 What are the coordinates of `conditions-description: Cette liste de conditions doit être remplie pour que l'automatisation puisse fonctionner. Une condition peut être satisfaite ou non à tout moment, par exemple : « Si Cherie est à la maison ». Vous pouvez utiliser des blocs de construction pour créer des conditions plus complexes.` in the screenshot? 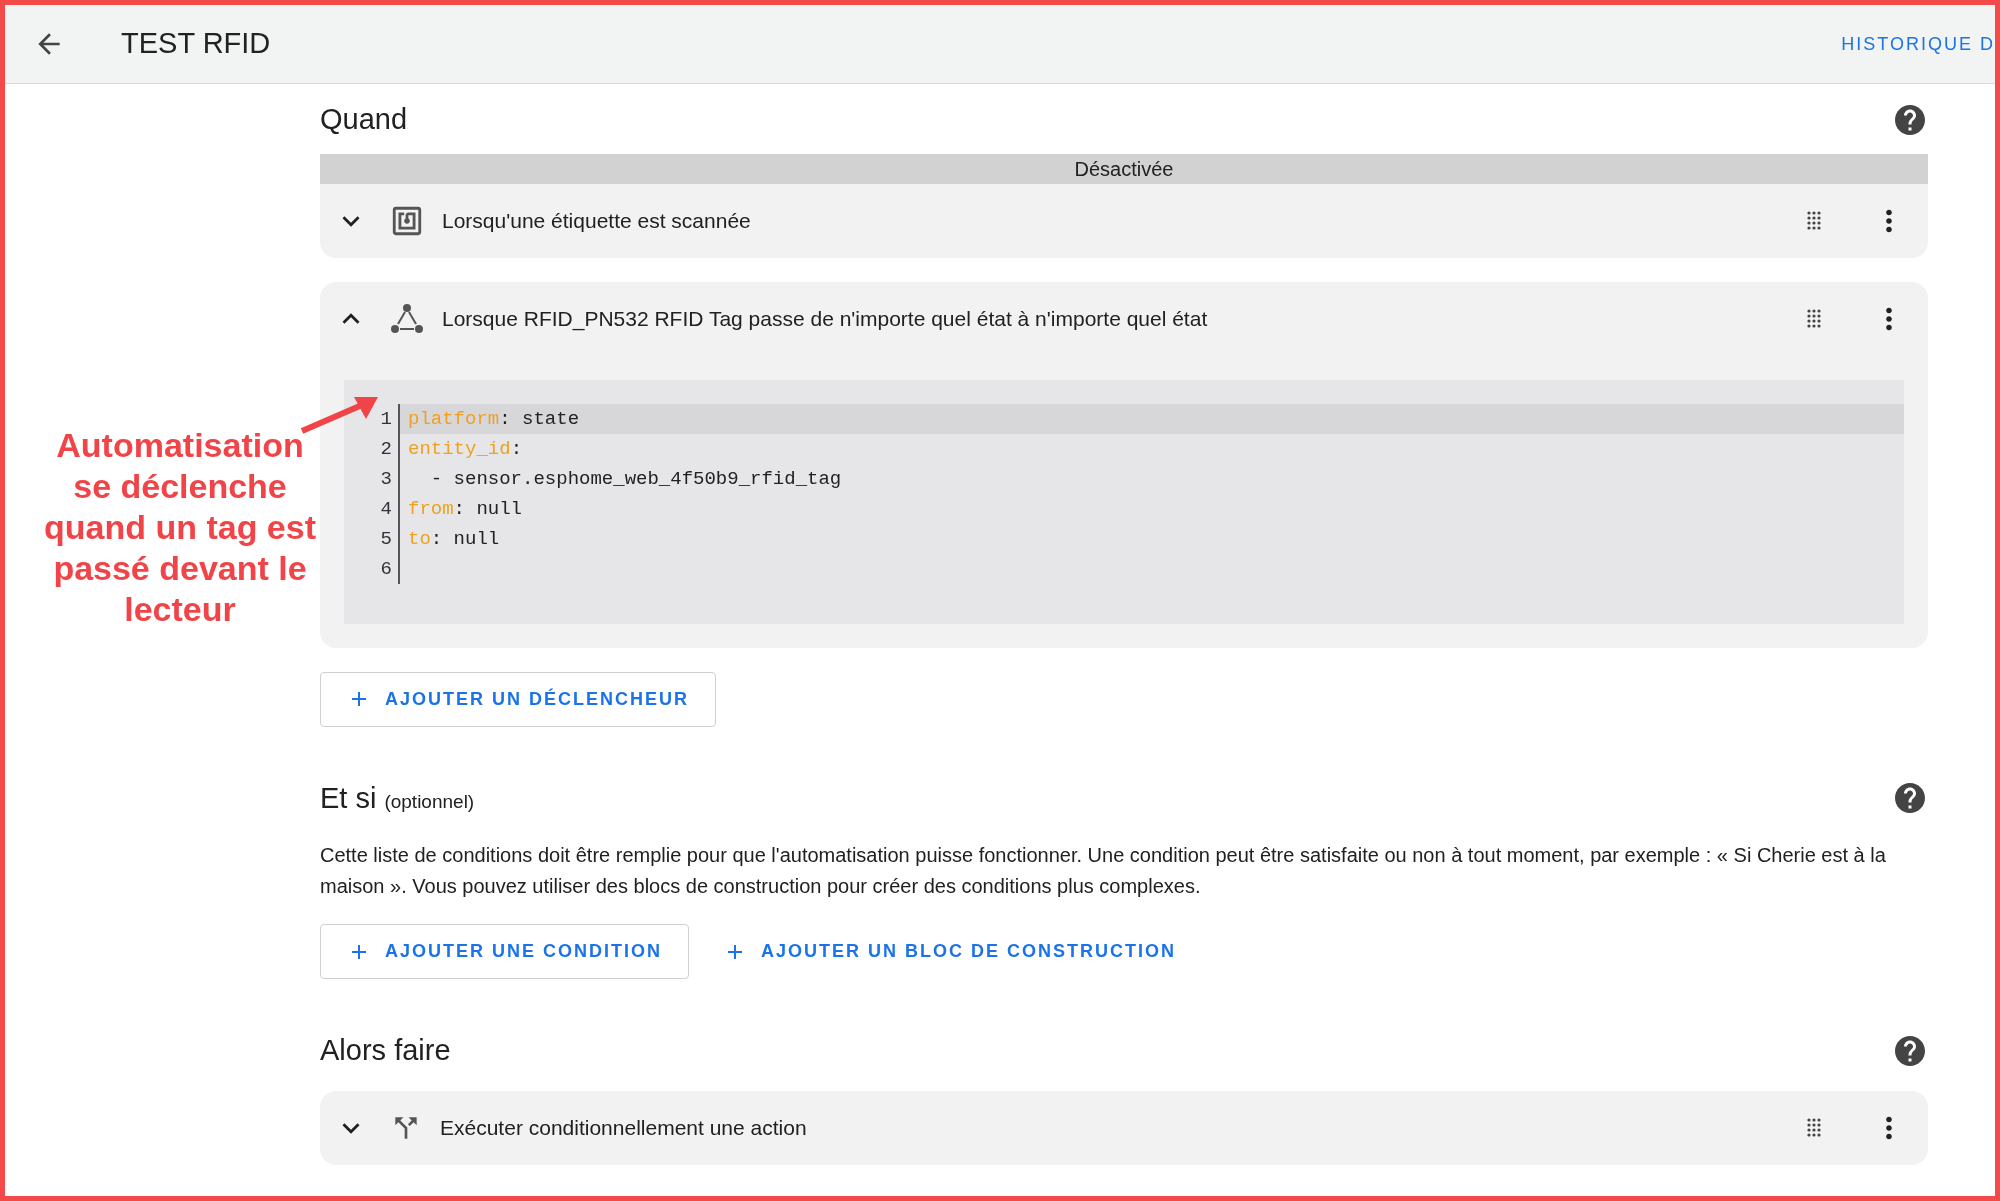 It's located at (1103, 871).